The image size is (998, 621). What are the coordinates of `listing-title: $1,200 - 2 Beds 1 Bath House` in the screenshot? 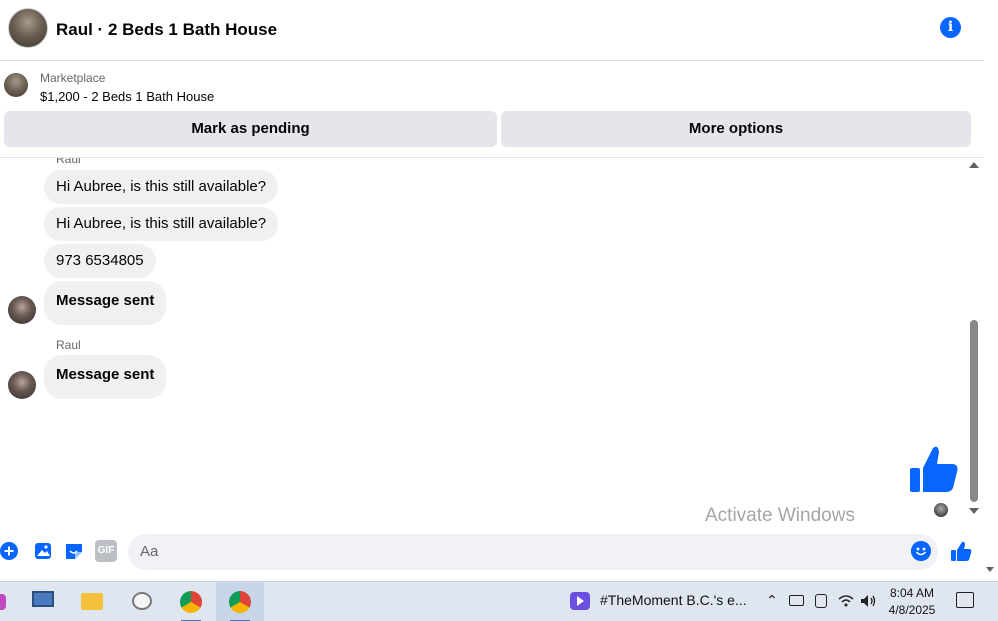 It's located at (127, 96).